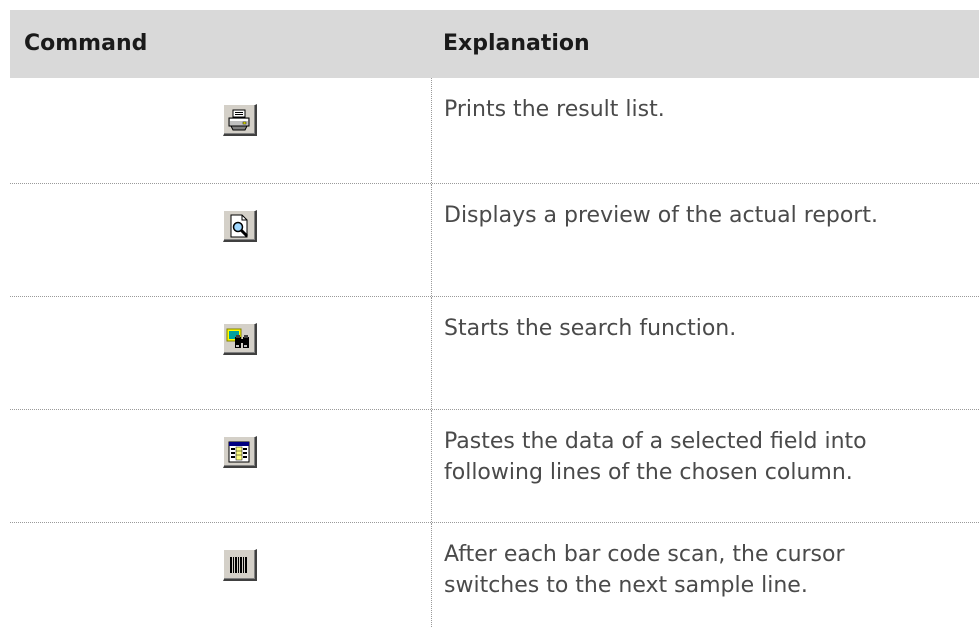  What do you see at coordinates (655, 441) in the screenshot?
I see `explanation-text: Pastes the data of a selected field into` at bounding box center [655, 441].